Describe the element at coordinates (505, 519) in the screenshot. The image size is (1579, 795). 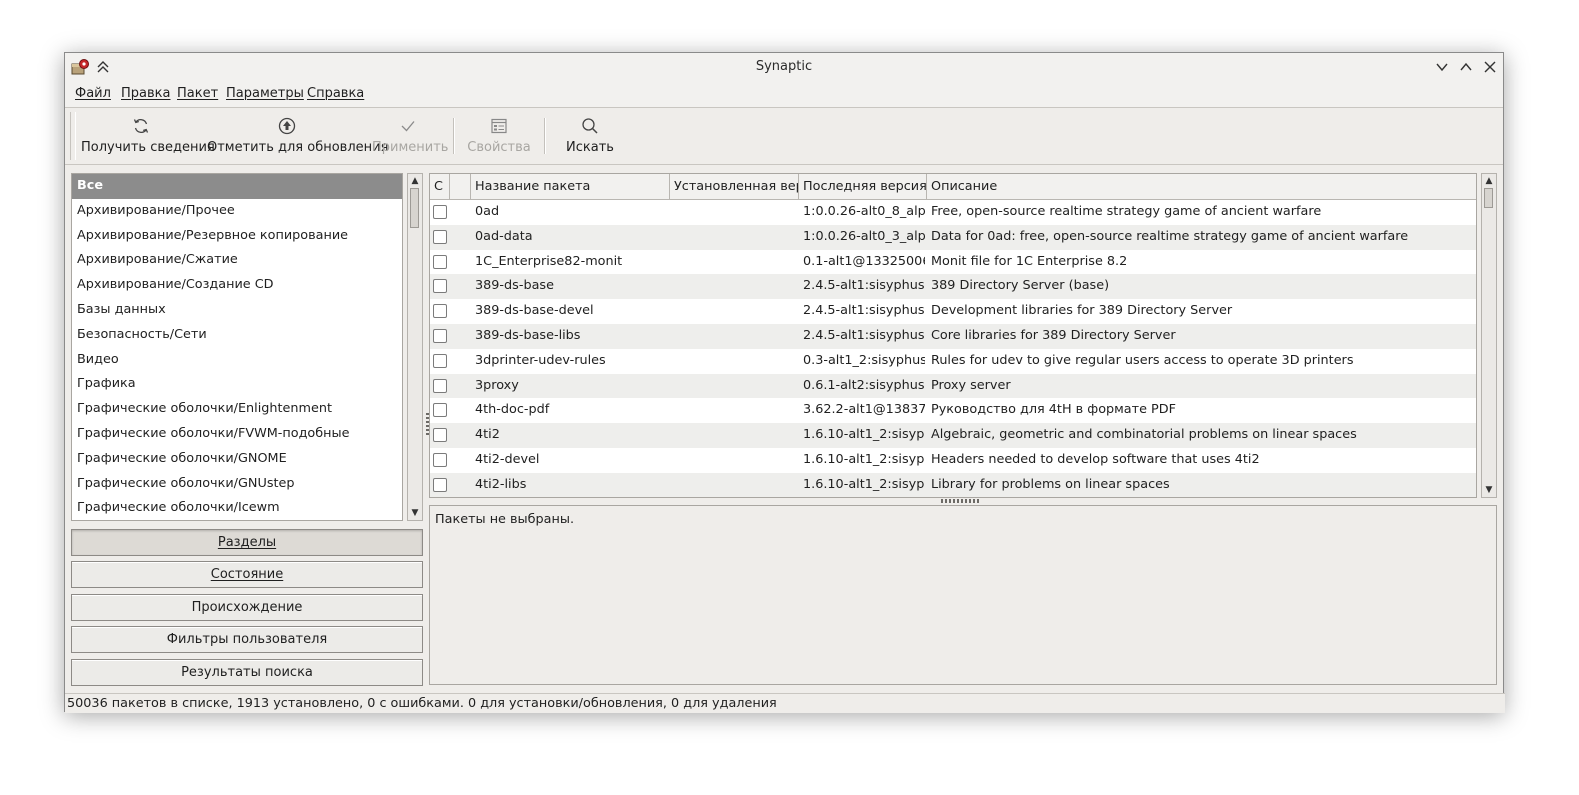
I see `details-text: Пакеты не выбраны.` at that location.